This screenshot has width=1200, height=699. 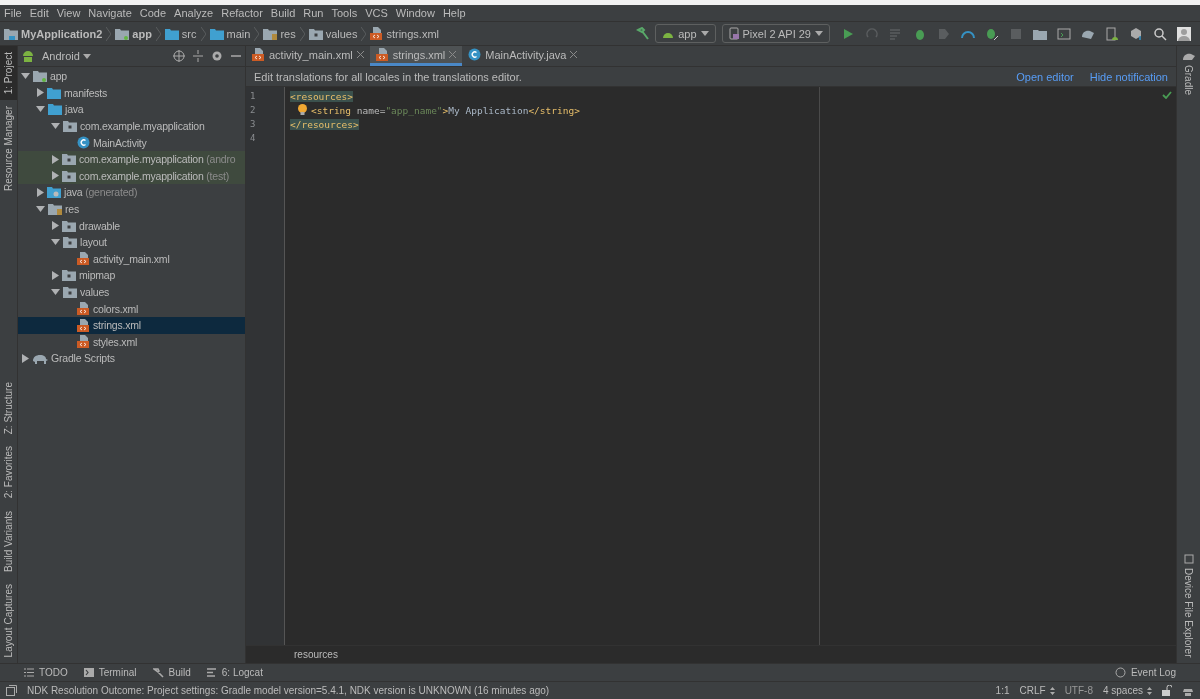 What do you see at coordinates (415, 13) in the screenshot?
I see `menu-item: Window` at bounding box center [415, 13].